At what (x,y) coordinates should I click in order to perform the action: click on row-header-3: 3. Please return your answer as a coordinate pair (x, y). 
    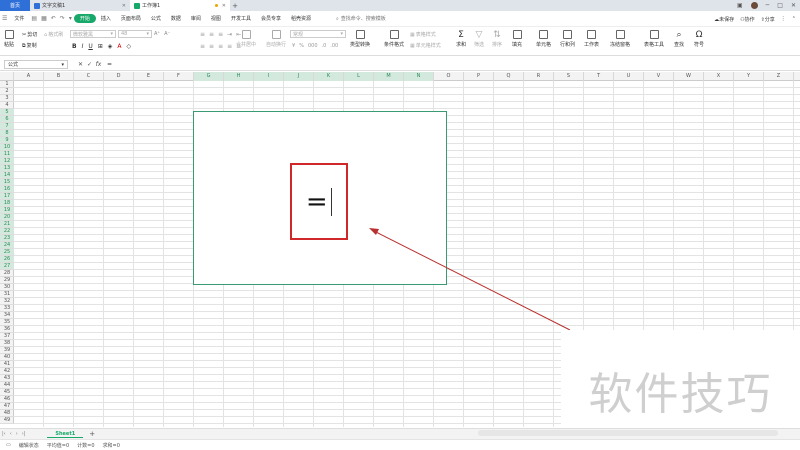
    Looking at the image, I should click on (7, 98).